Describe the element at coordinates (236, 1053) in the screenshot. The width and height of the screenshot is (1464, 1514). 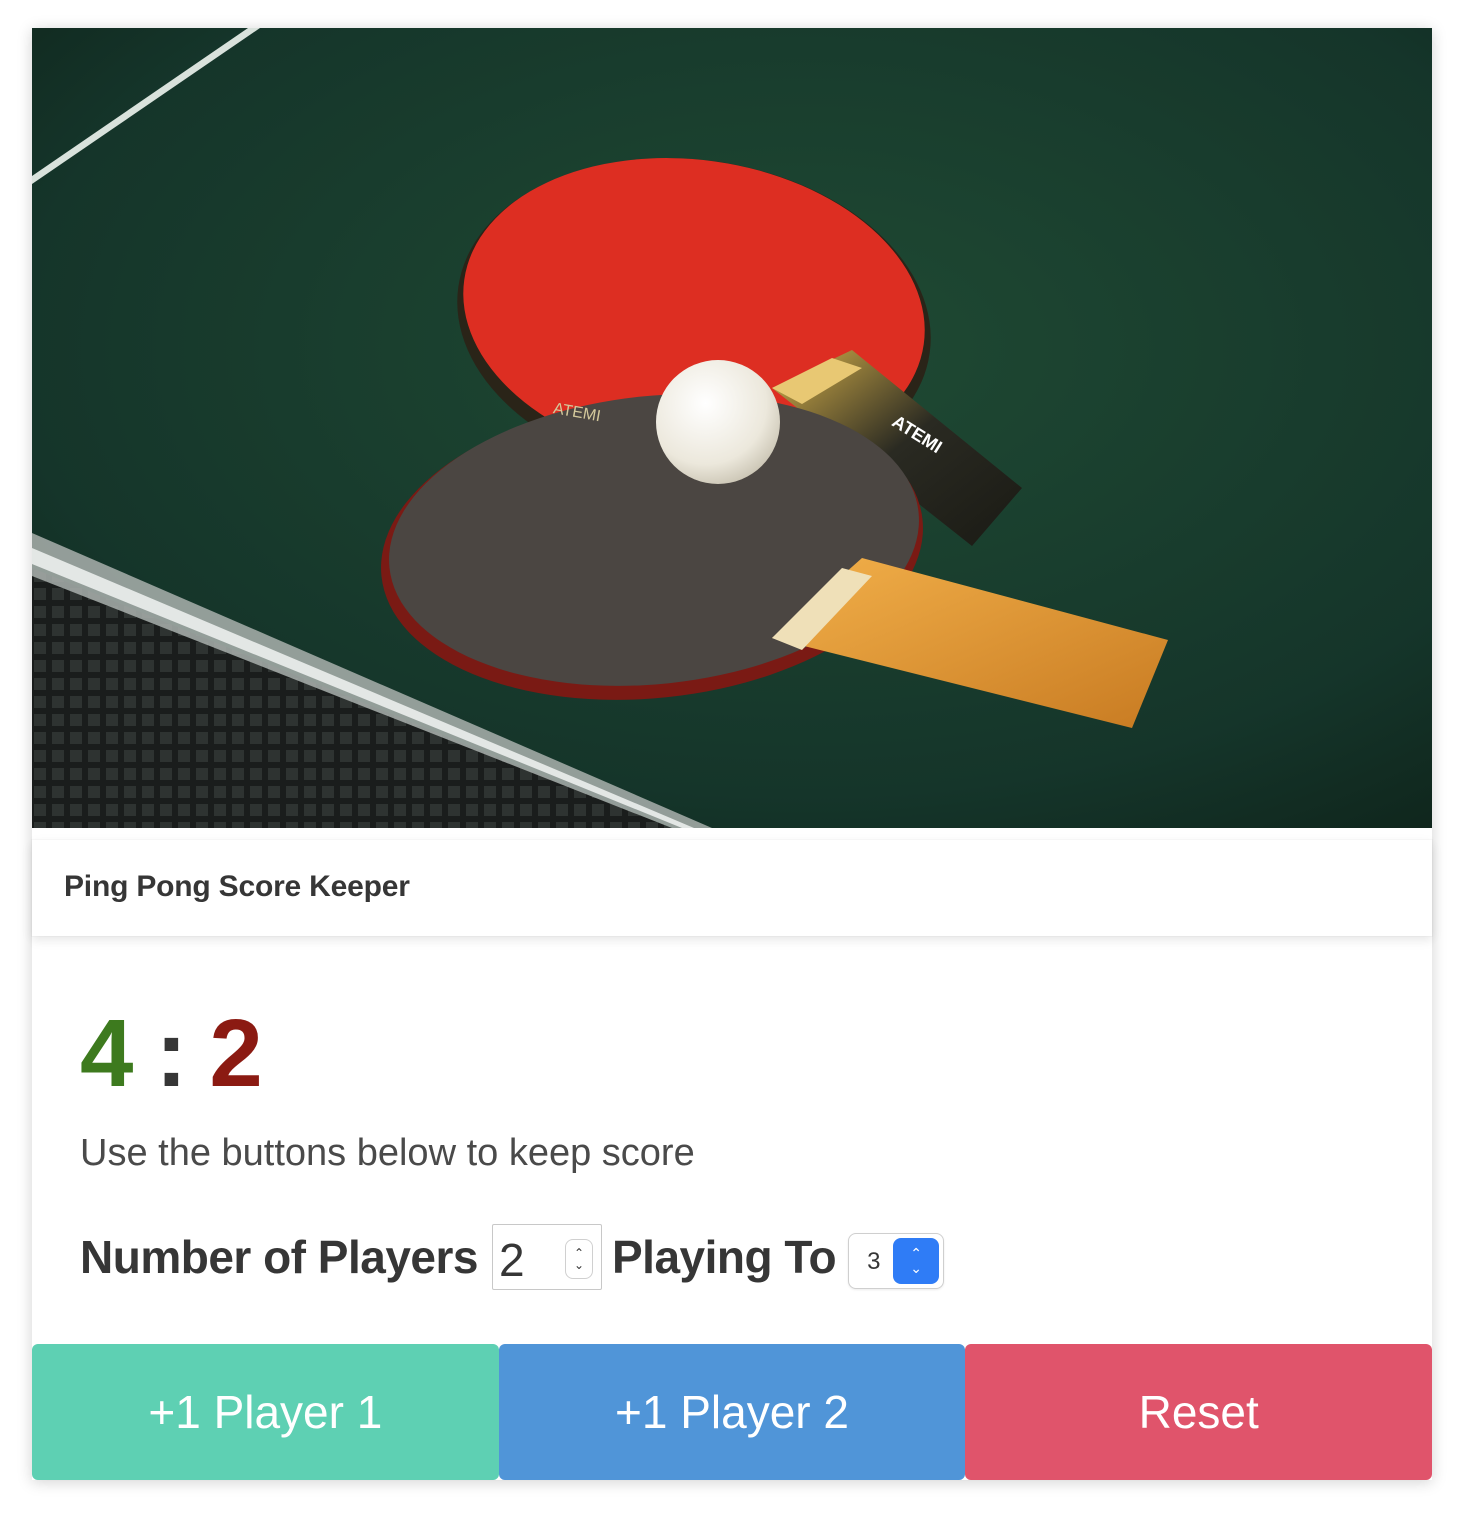
I see `player2-score: 2` at that location.